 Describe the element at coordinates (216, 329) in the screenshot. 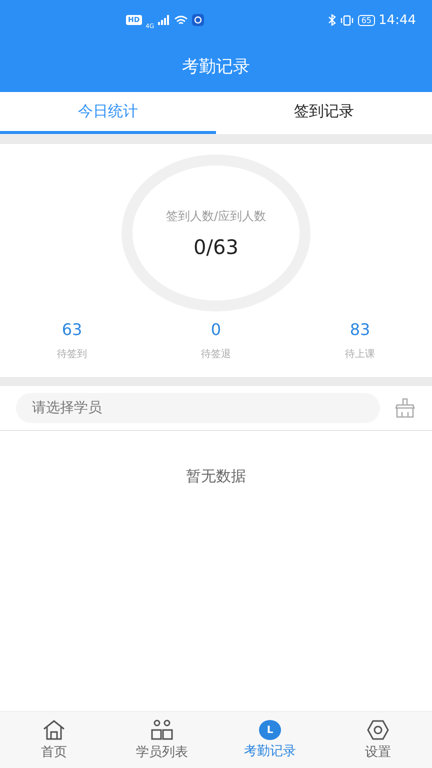

I see `stat-value: 0` at that location.